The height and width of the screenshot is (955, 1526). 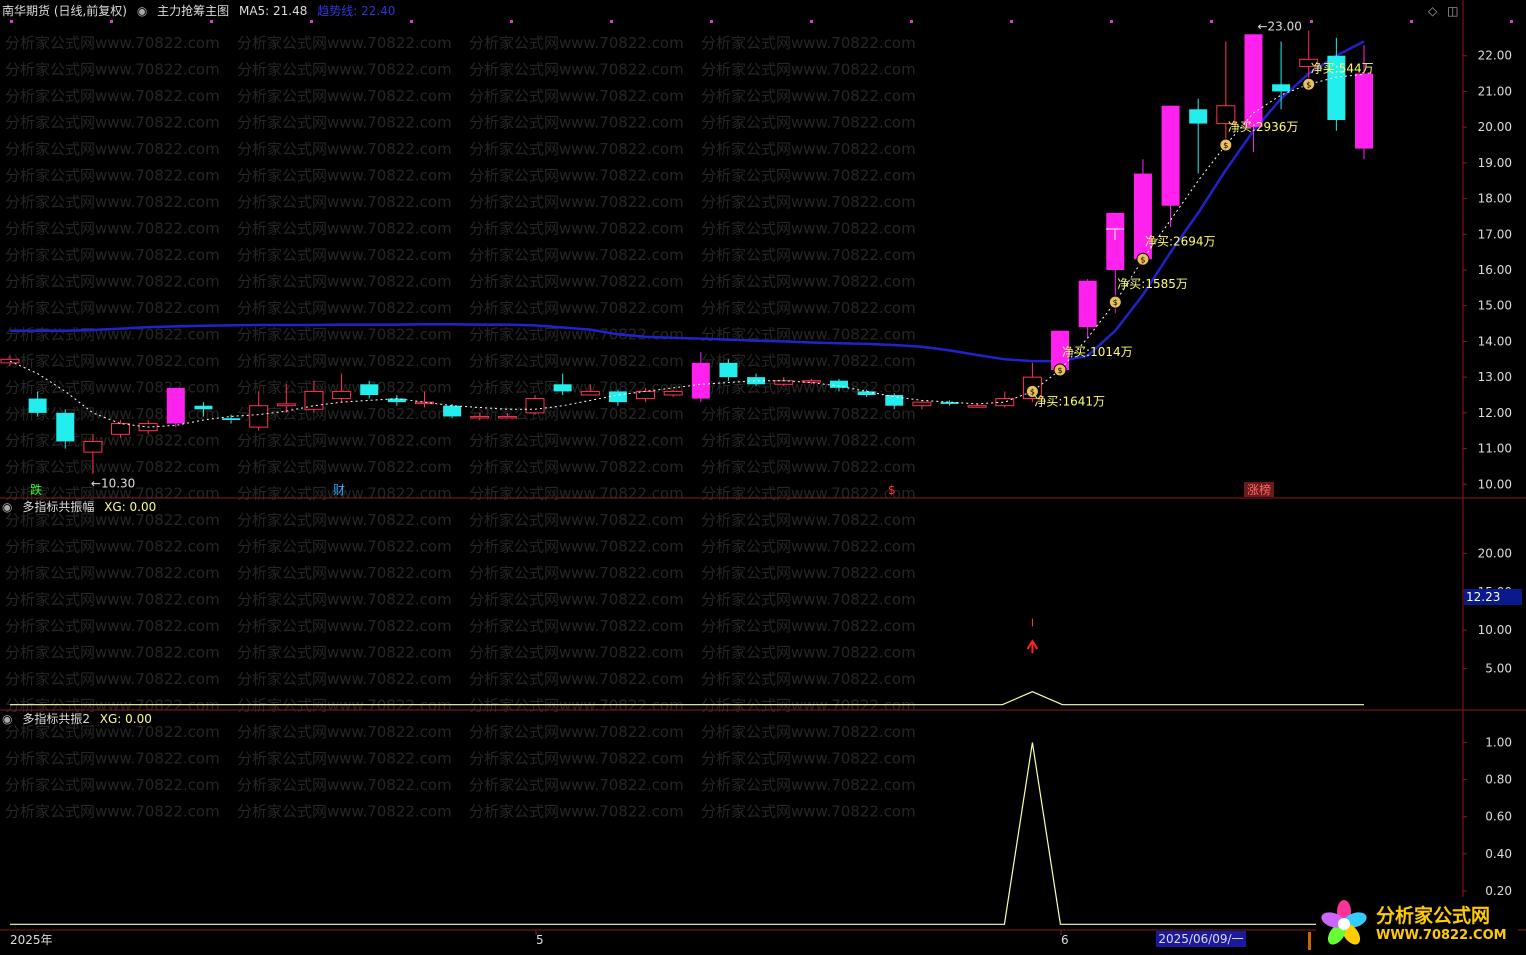 I want to click on price-tick-label: 18.00, so click(x=1495, y=199).